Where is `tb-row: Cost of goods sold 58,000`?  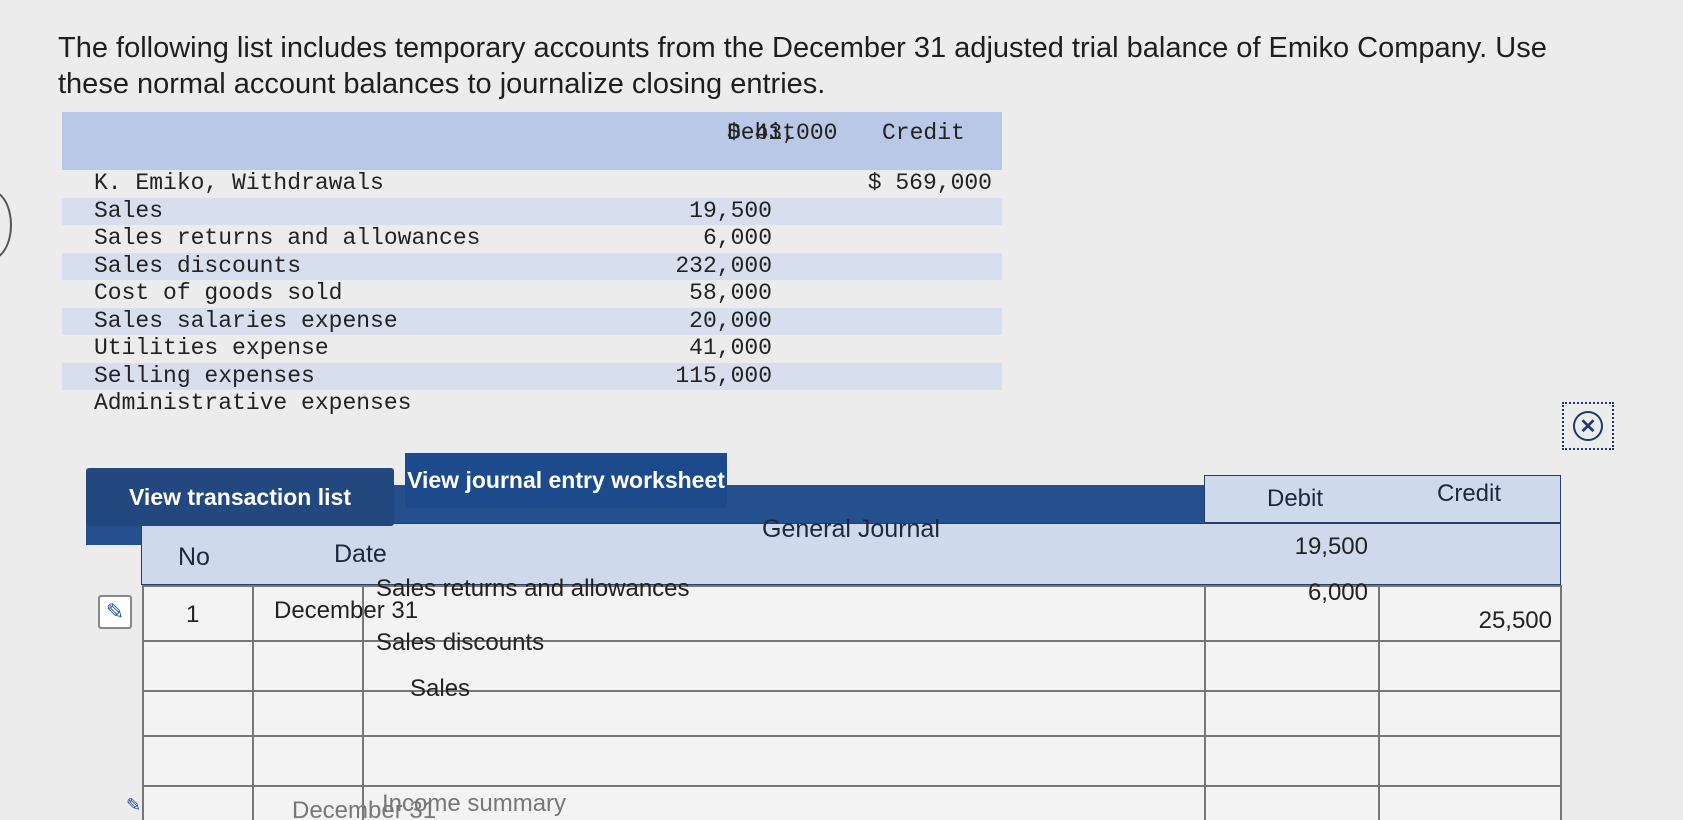 tb-row: Cost of goods sold 58,000 is located at coordinates (532, 294).